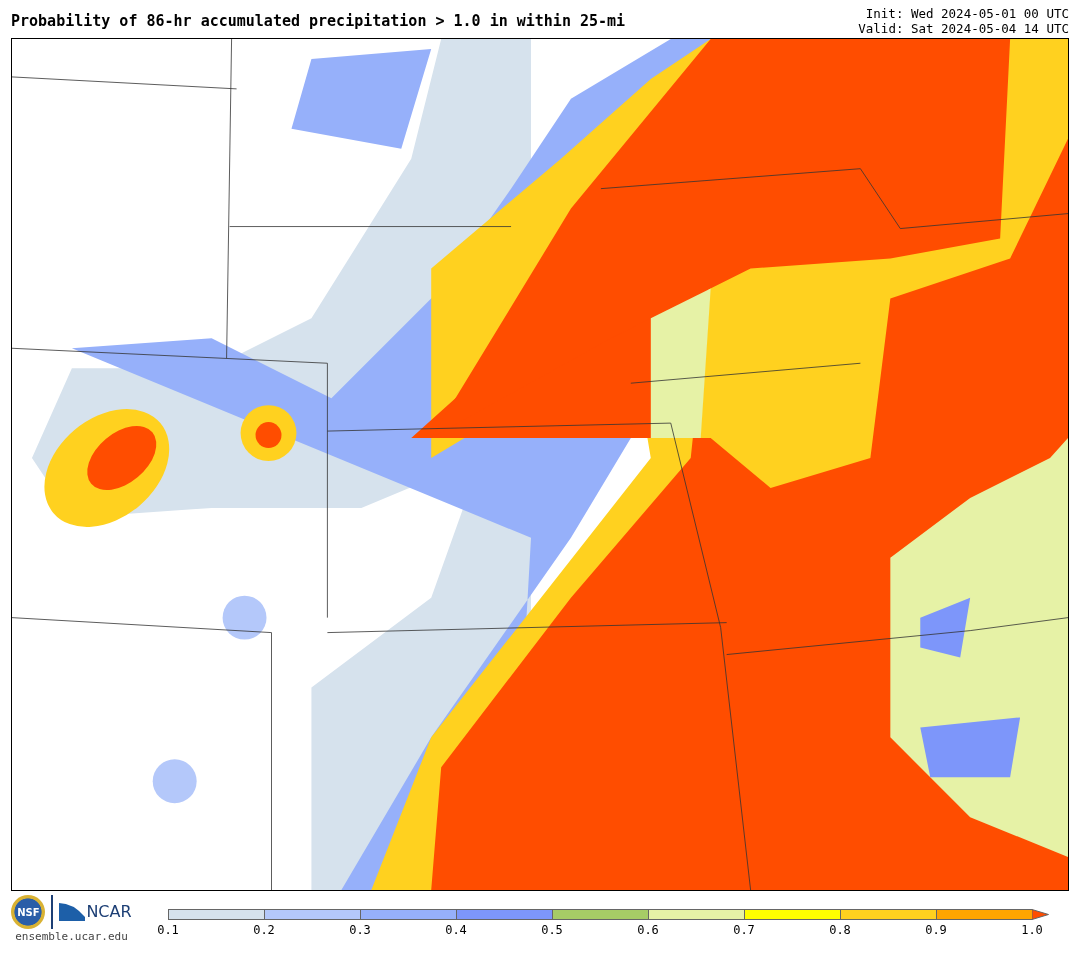 Image resolution: width=1080 pixels, height=954 pixels. I want to click on tick-label: 1.0, so click(1032, 930).